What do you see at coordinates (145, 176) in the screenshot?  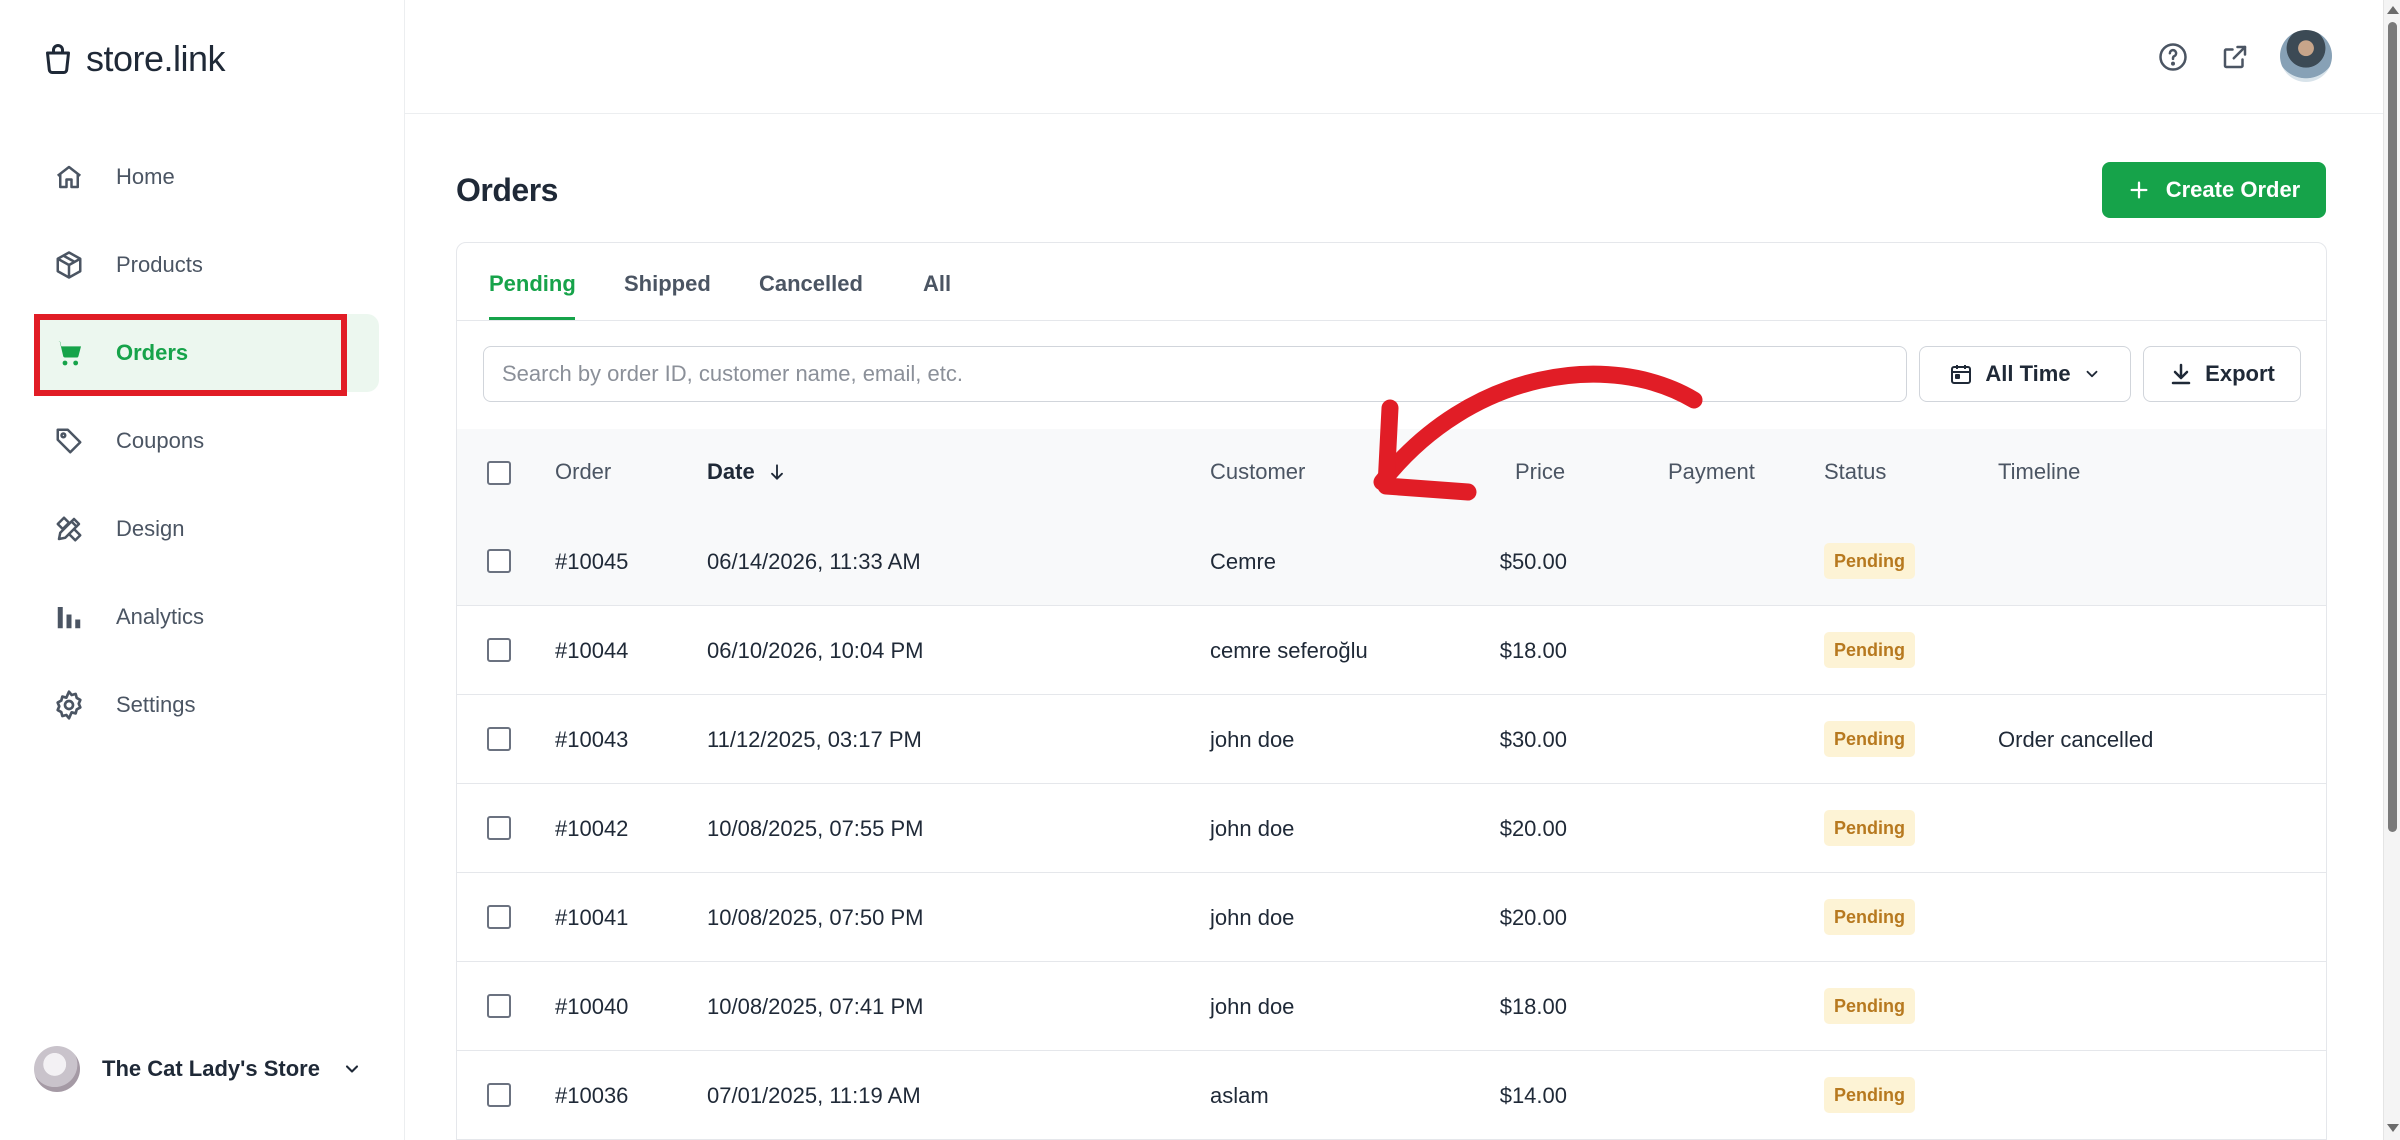 I see `sidebar-item-label: Home` at bounding box center [145, 176].